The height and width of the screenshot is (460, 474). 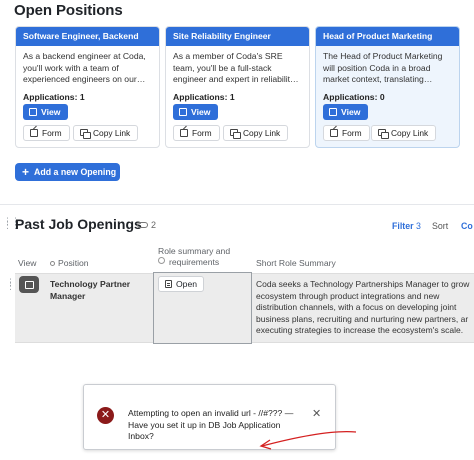 I want to click on sort-button: Sort, so click(x=440, y=226).